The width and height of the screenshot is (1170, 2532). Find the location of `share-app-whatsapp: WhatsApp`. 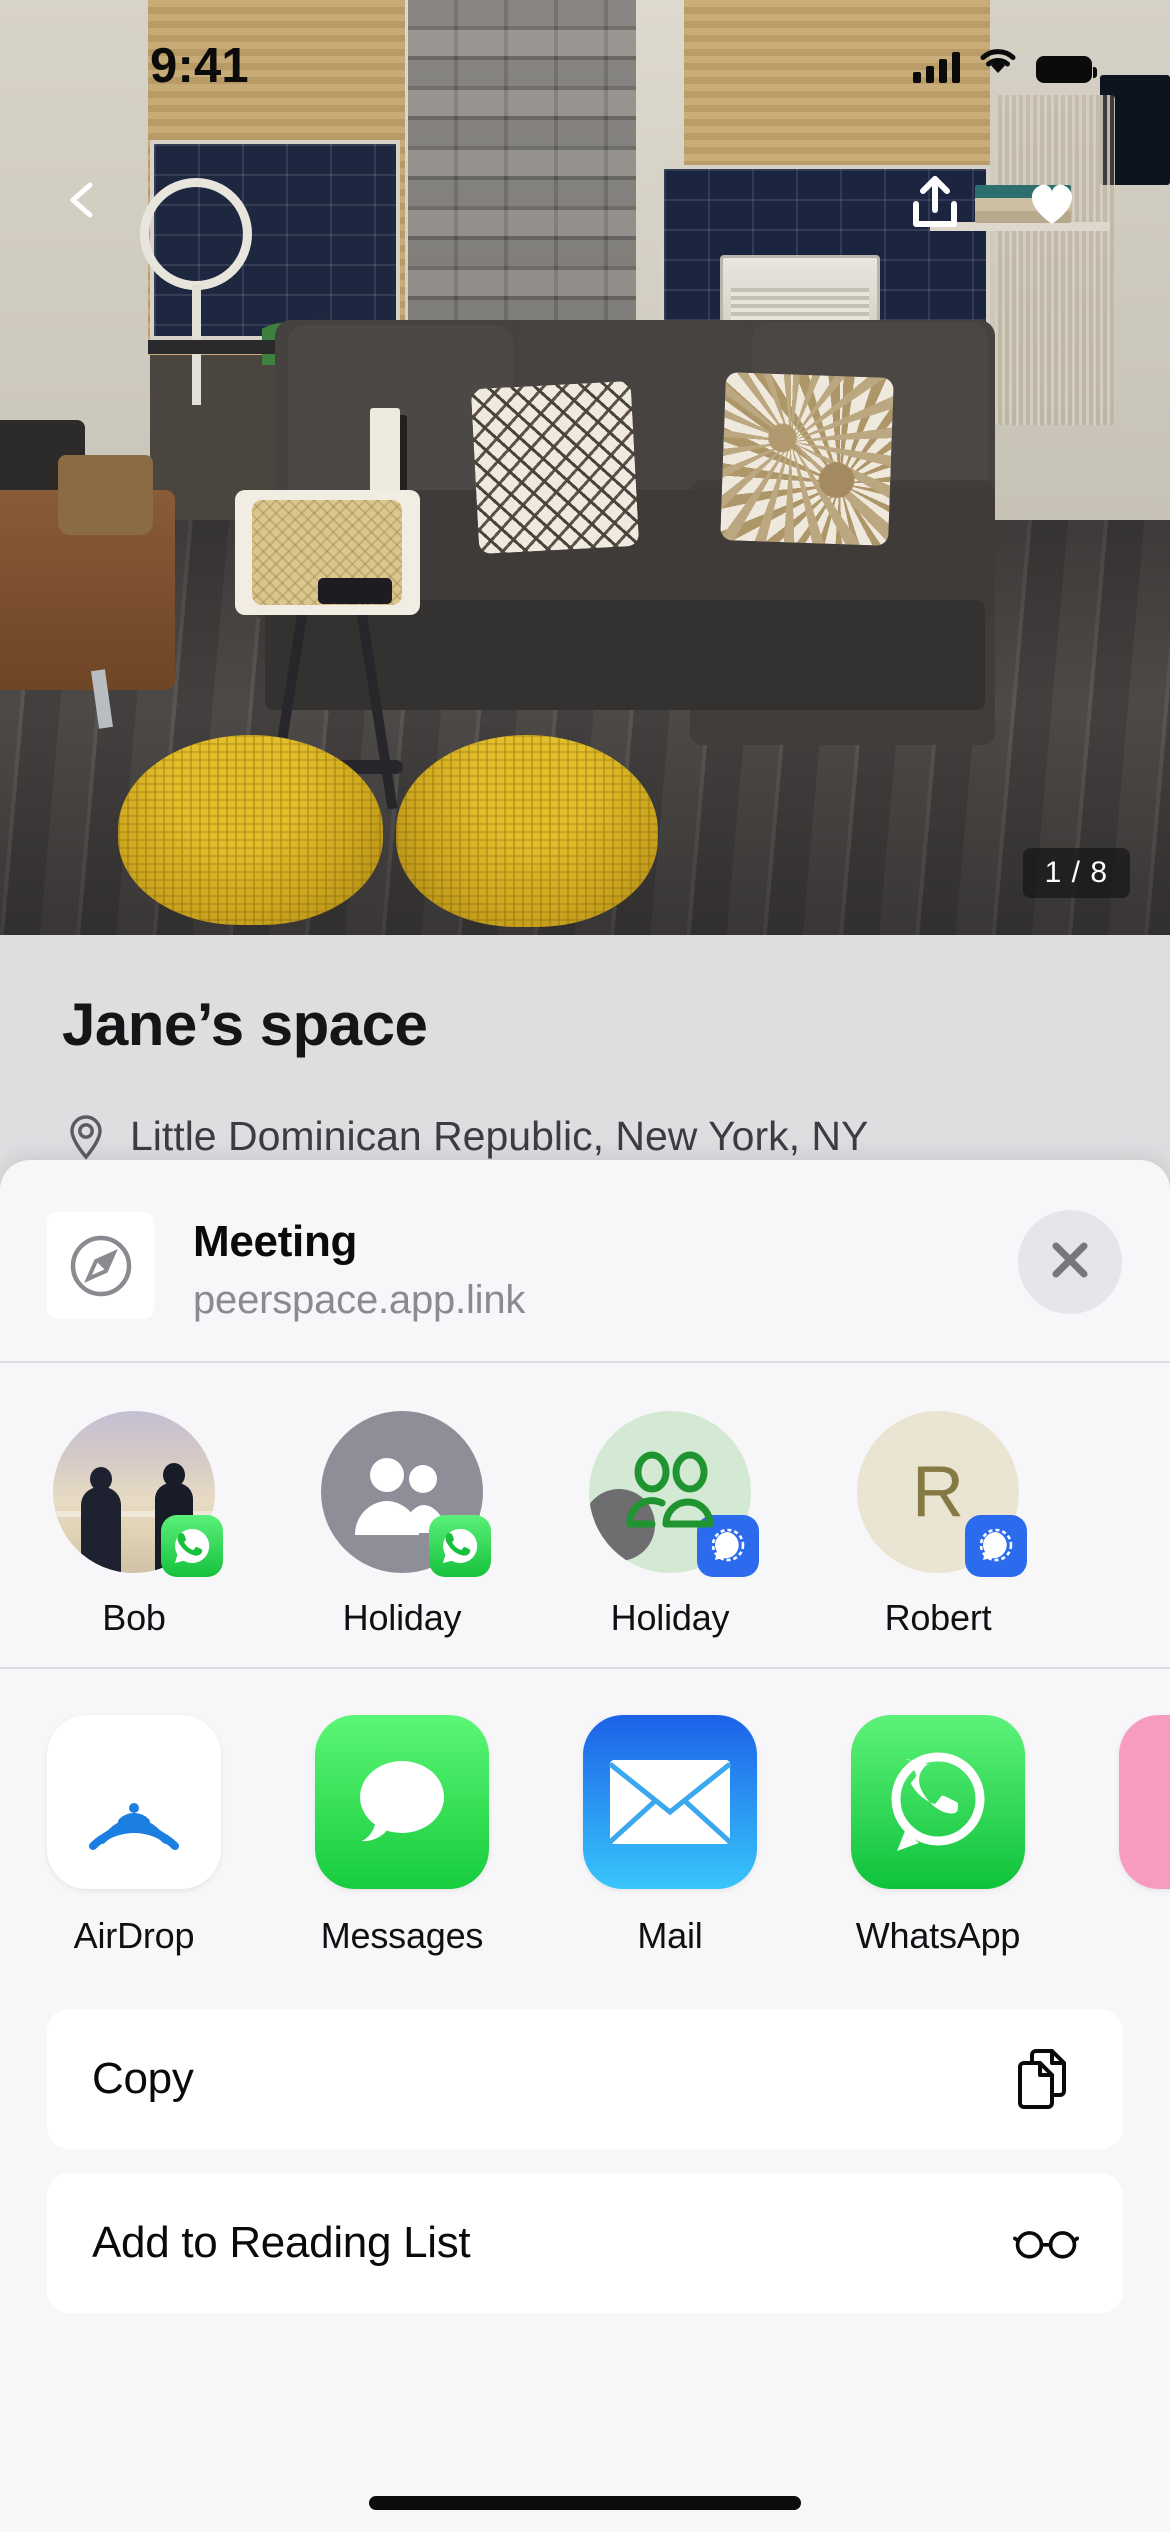

share-app-whatsapp: WhatsApp is located at coordinates (938, 1836).